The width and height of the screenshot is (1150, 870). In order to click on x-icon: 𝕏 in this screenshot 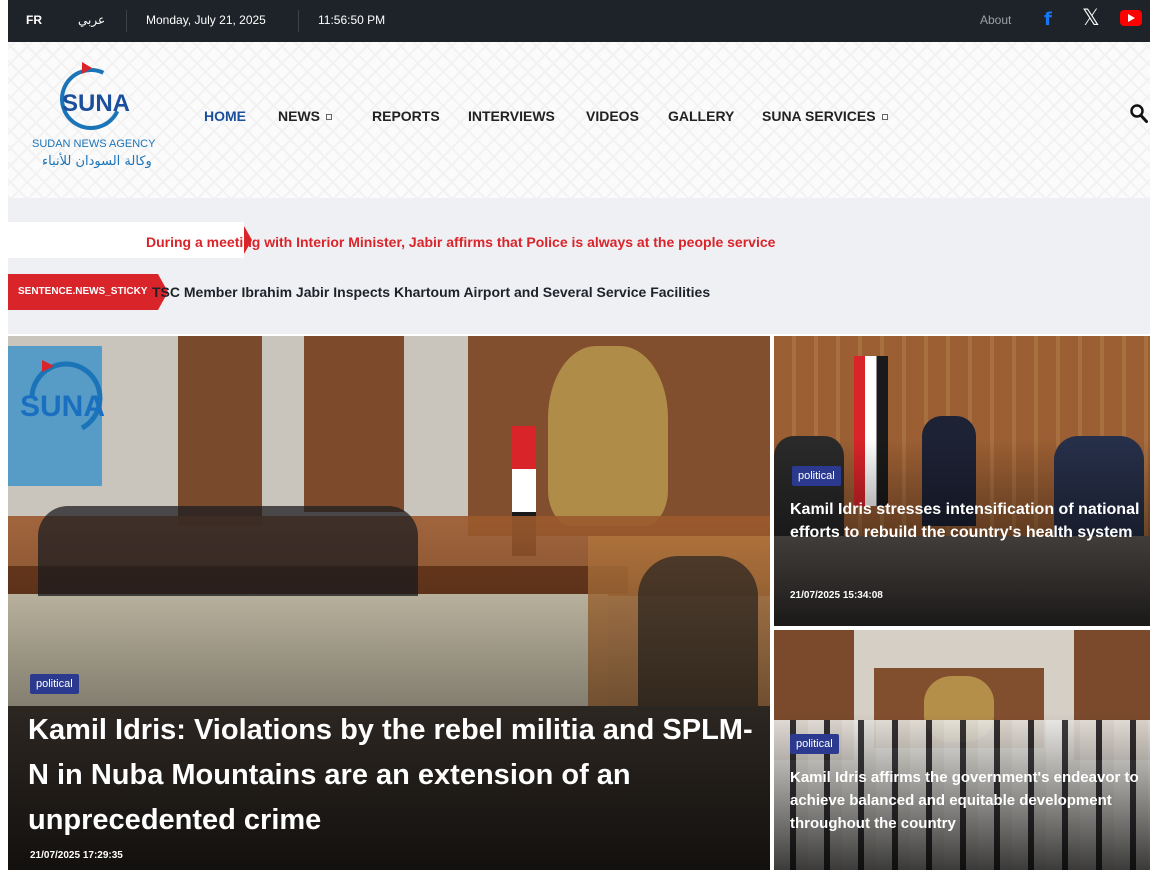, I will do `click(1093, 19)`.